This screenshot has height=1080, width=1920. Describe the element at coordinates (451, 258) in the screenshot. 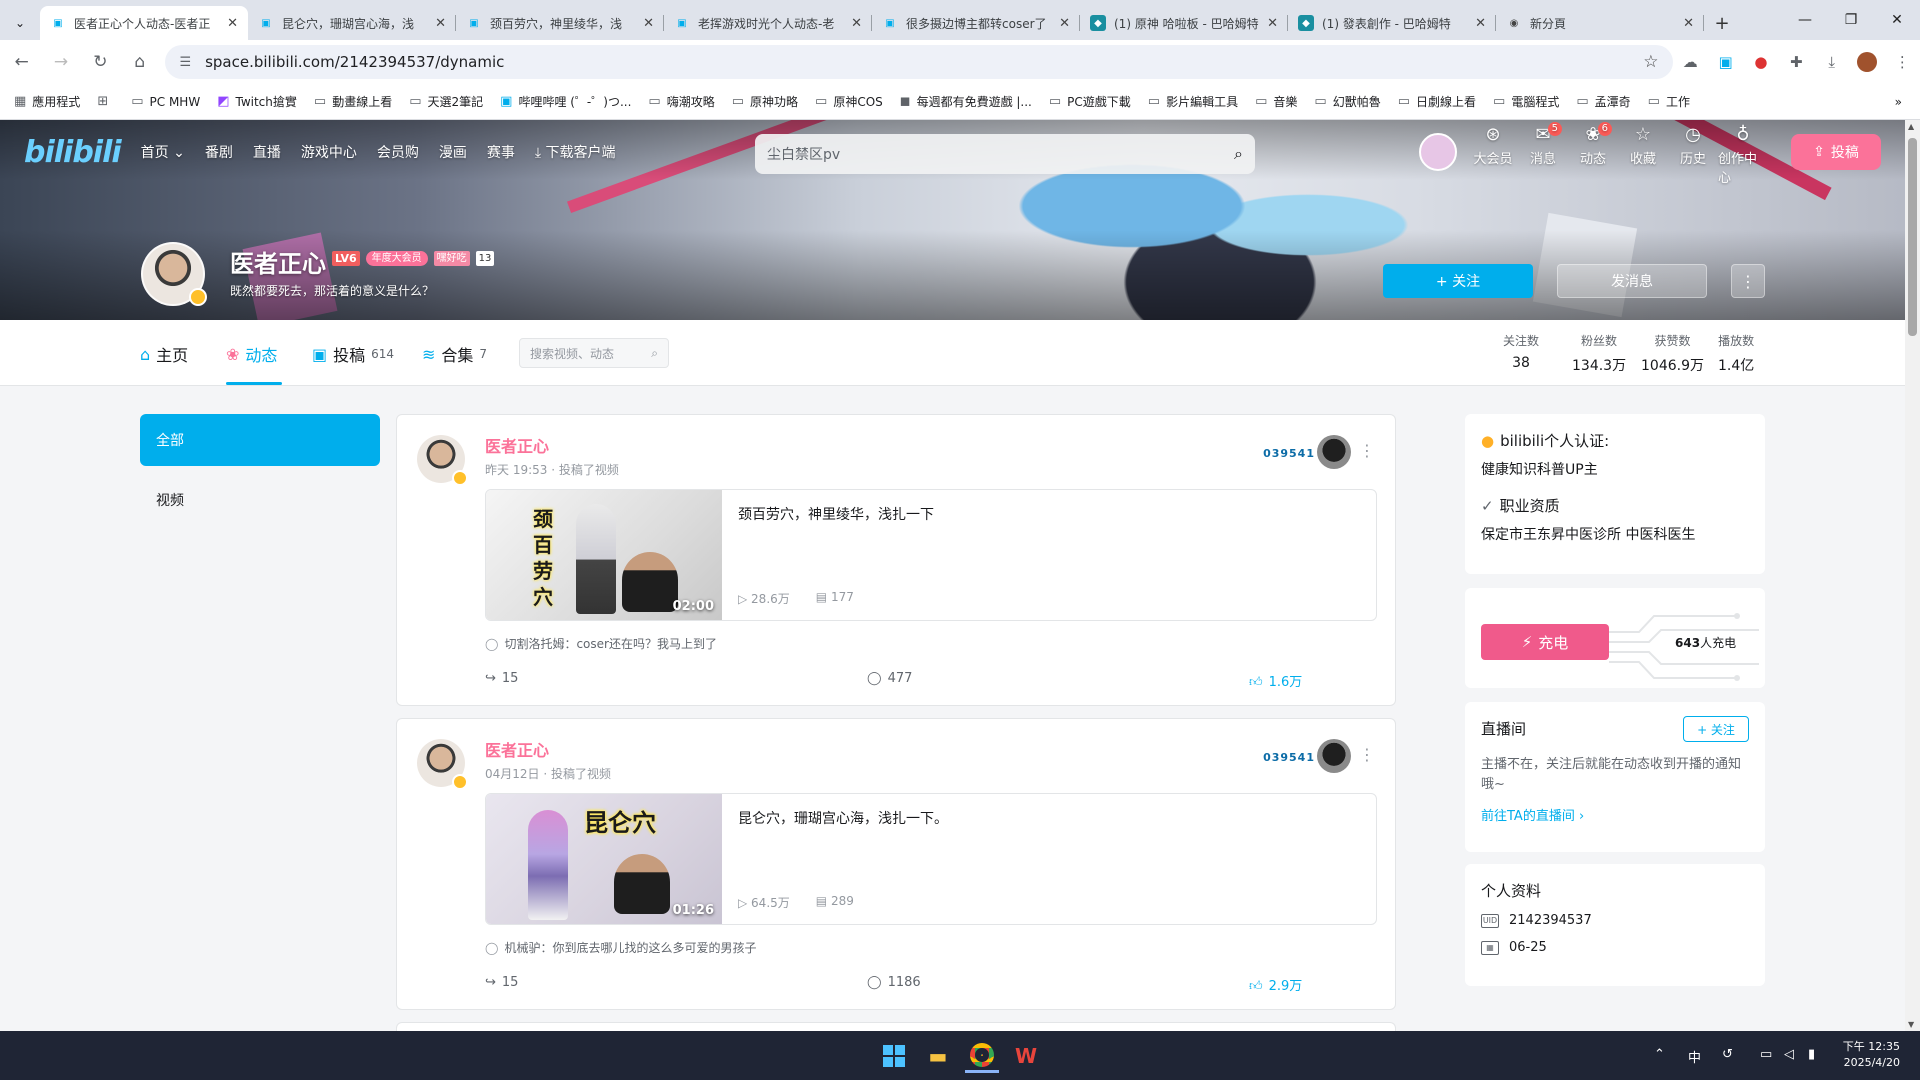

I see `fan-medal-name: 嘿好吃` at that location.